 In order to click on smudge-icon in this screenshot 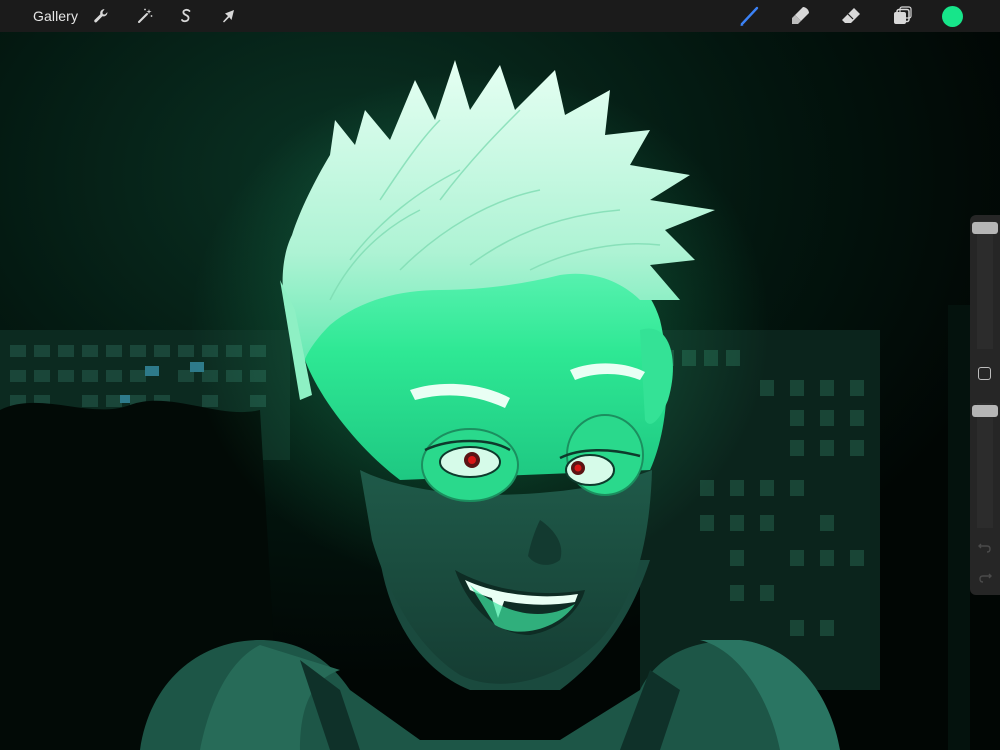, I will do `click(800, 15)`.